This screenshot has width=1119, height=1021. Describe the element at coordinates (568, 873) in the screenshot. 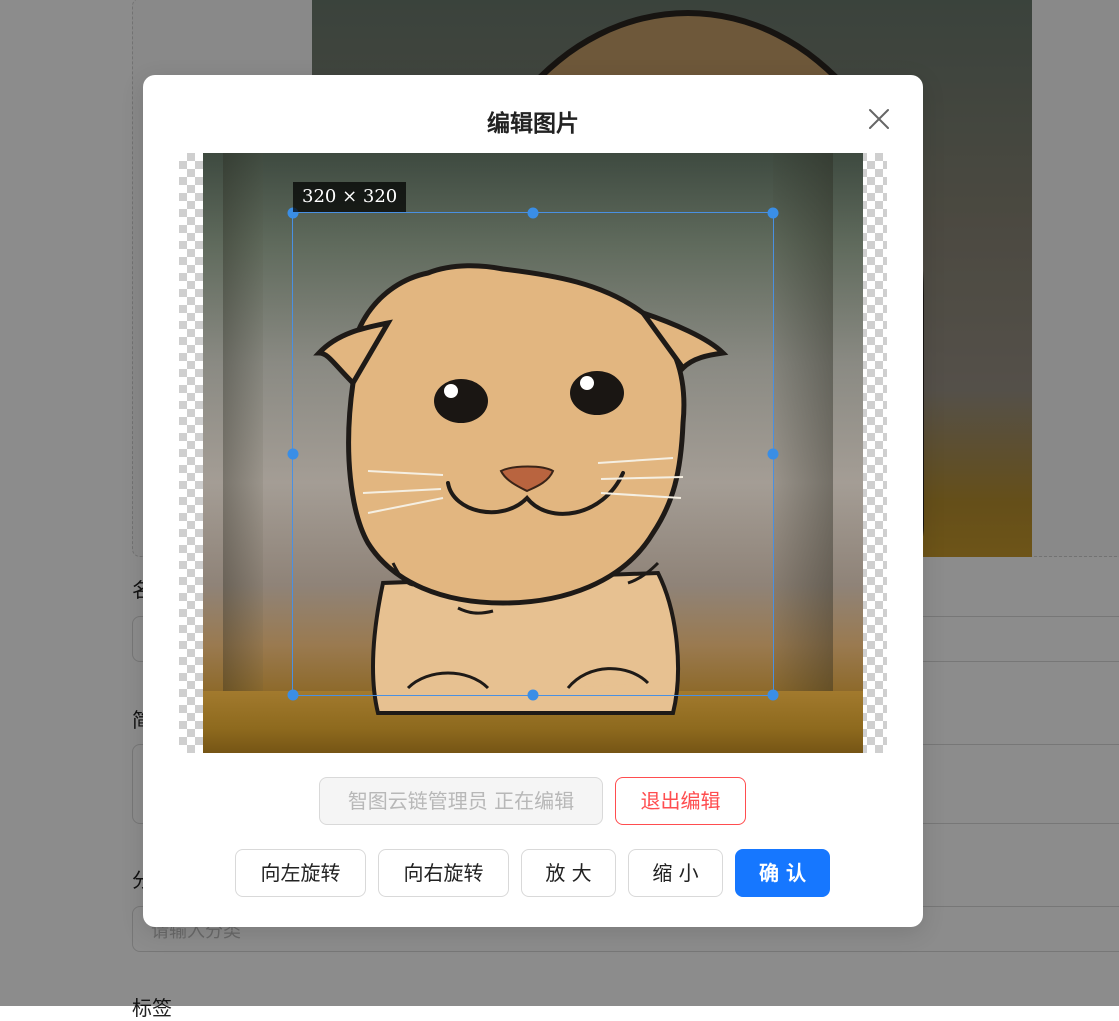

I see `zoom-in-button: 放 大` at that location.